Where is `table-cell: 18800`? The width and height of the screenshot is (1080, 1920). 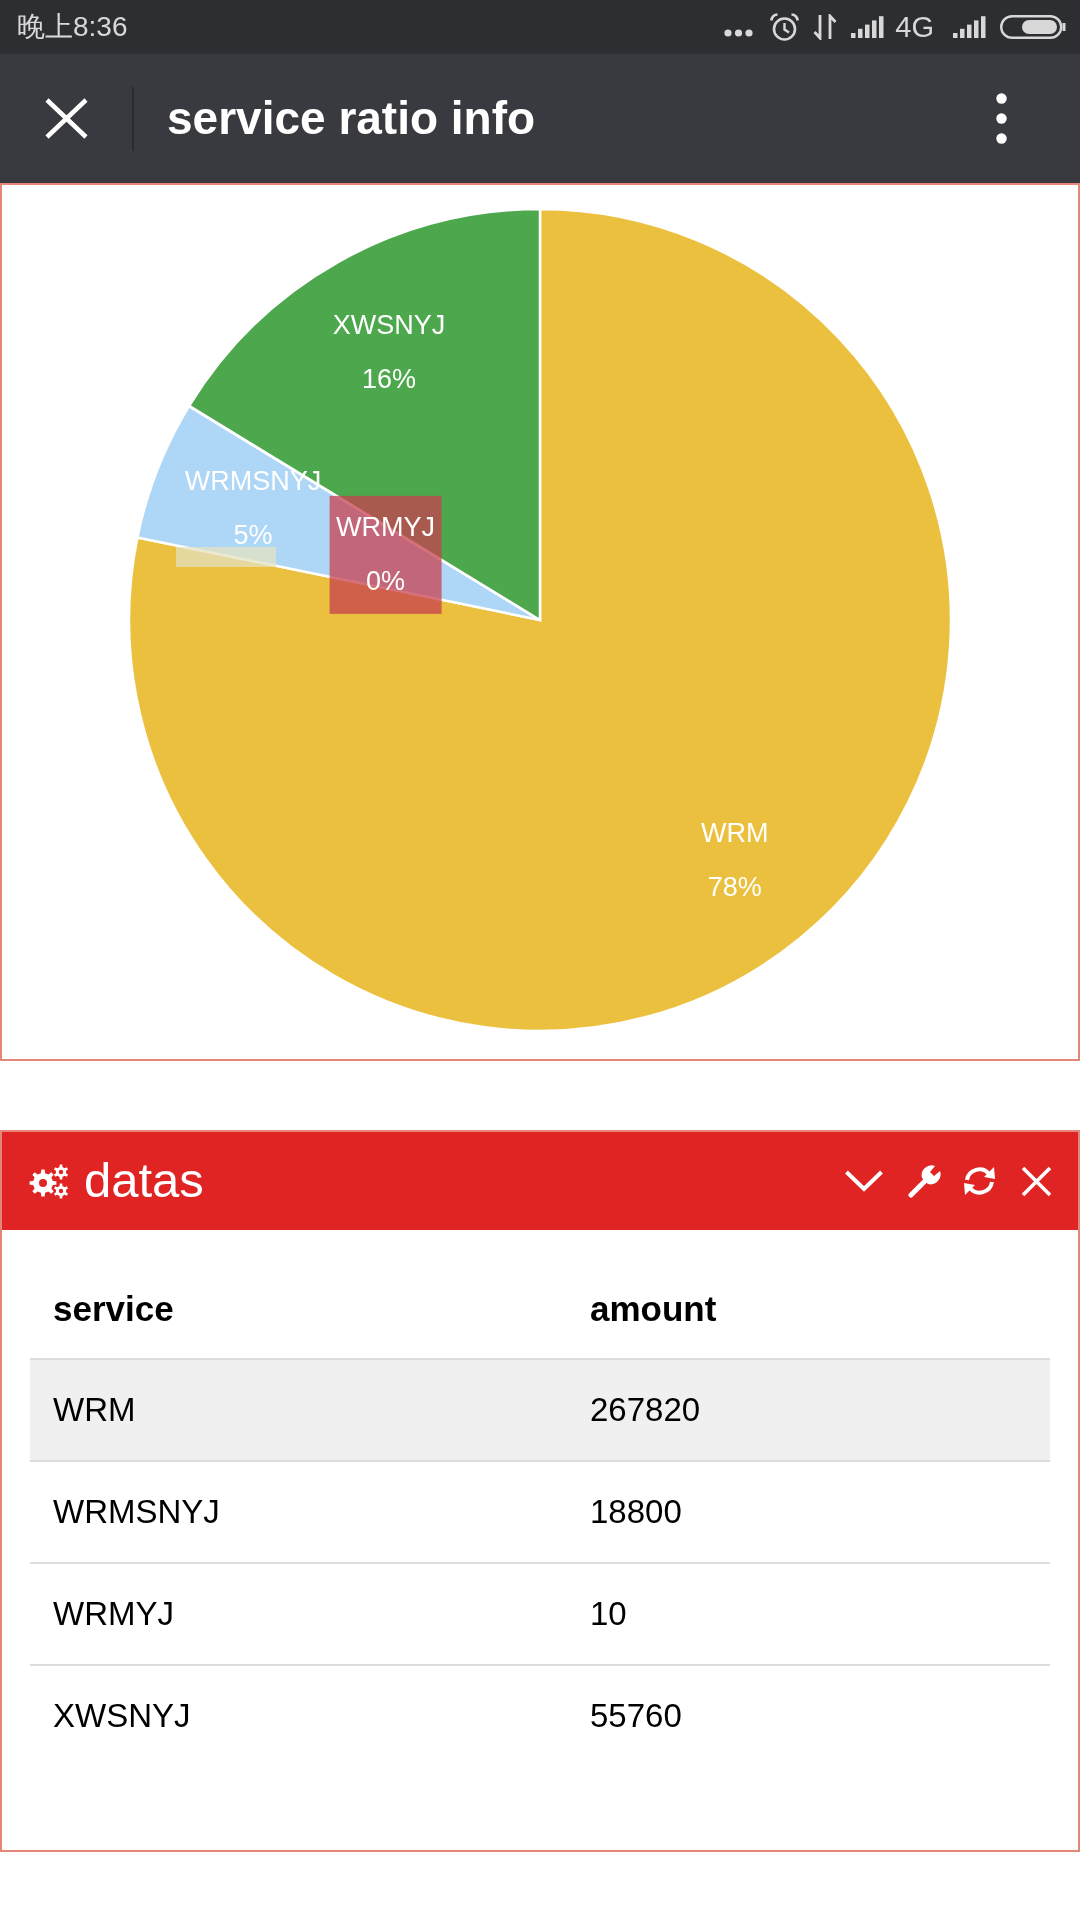
table-cell: 18800 is located at coordinates (808, 1512).